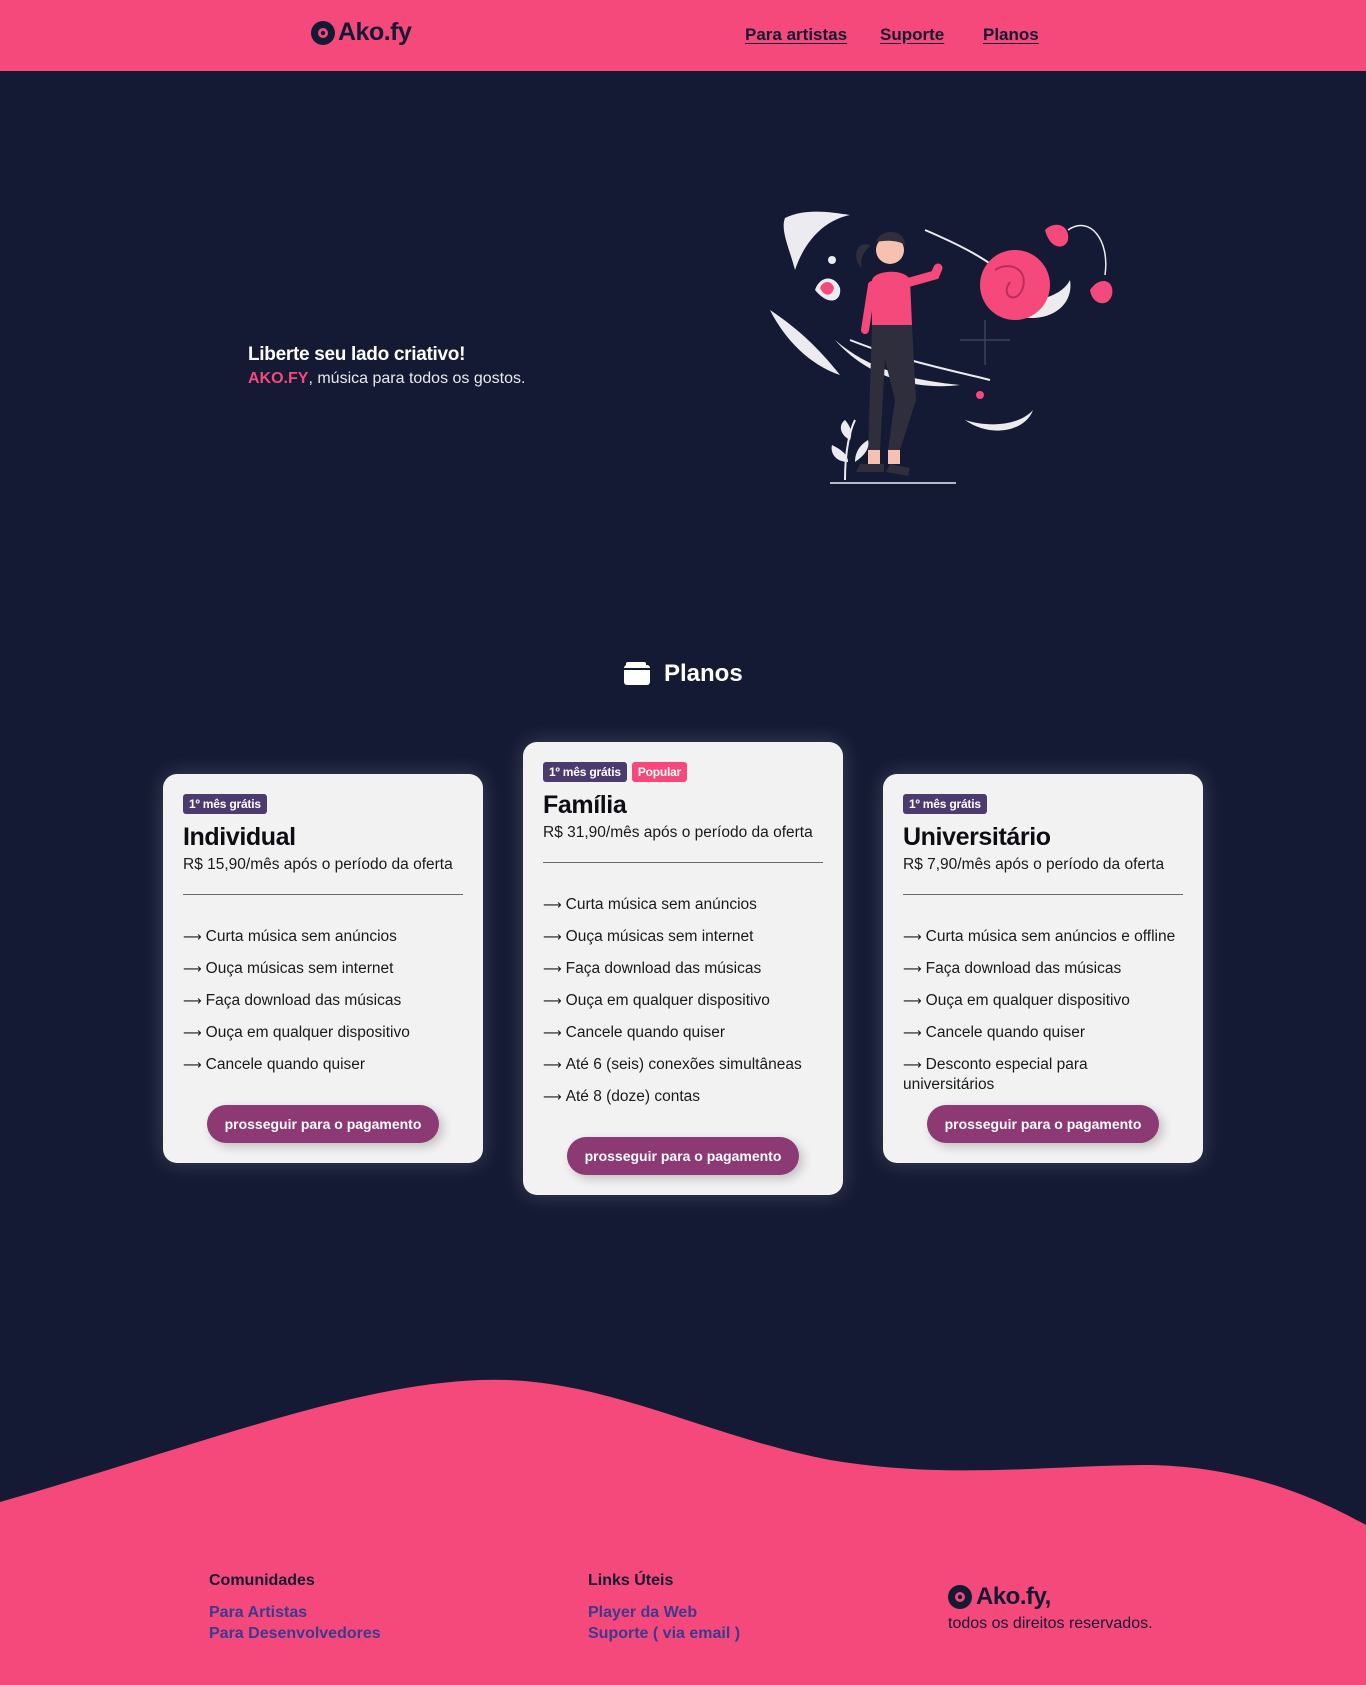 This screenshot has height=1685, width=1366. Describe the element at coordinates (1050, 1623) in the screenshot. I see `footer-rights: todos os direitos reservados.` at that location.